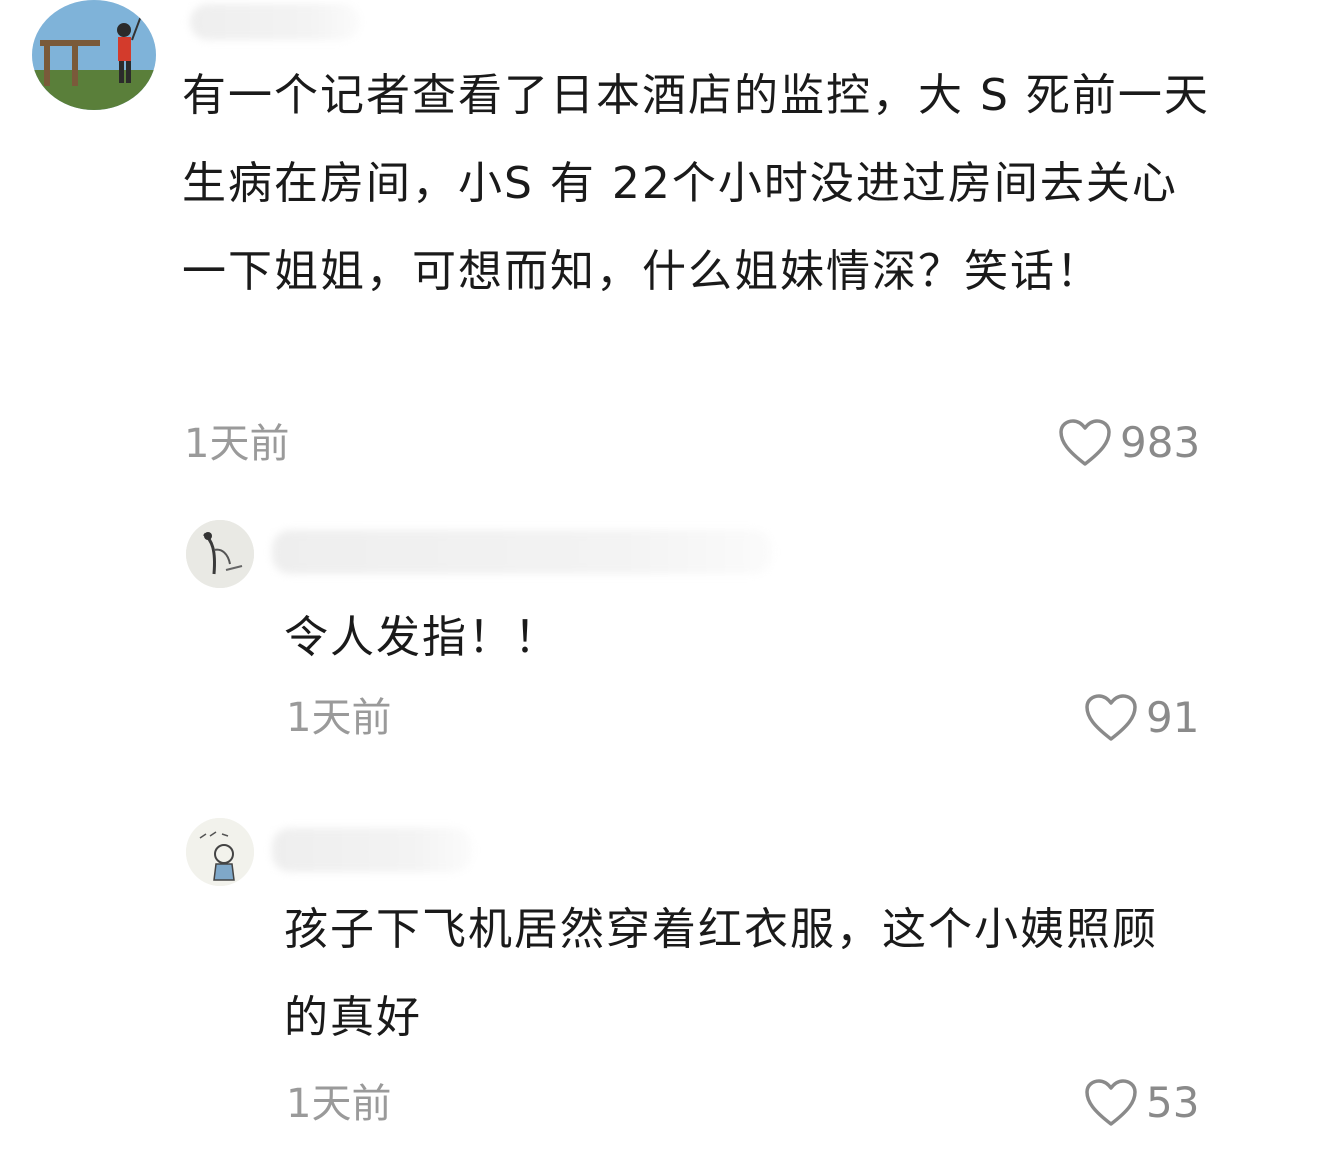 The image size is (1340, 1150). I want to click on like-button: 983, so click(1129, 443).